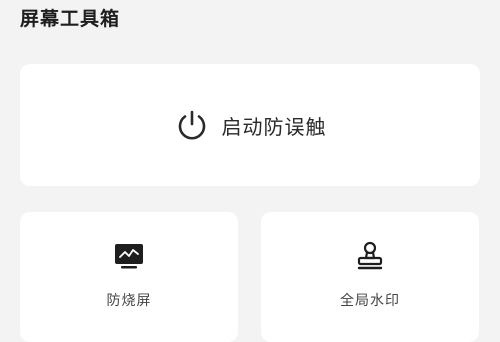 The image size is (500, 342). I want to click on page-title: 屏幕工具箱, so click(70, 19).